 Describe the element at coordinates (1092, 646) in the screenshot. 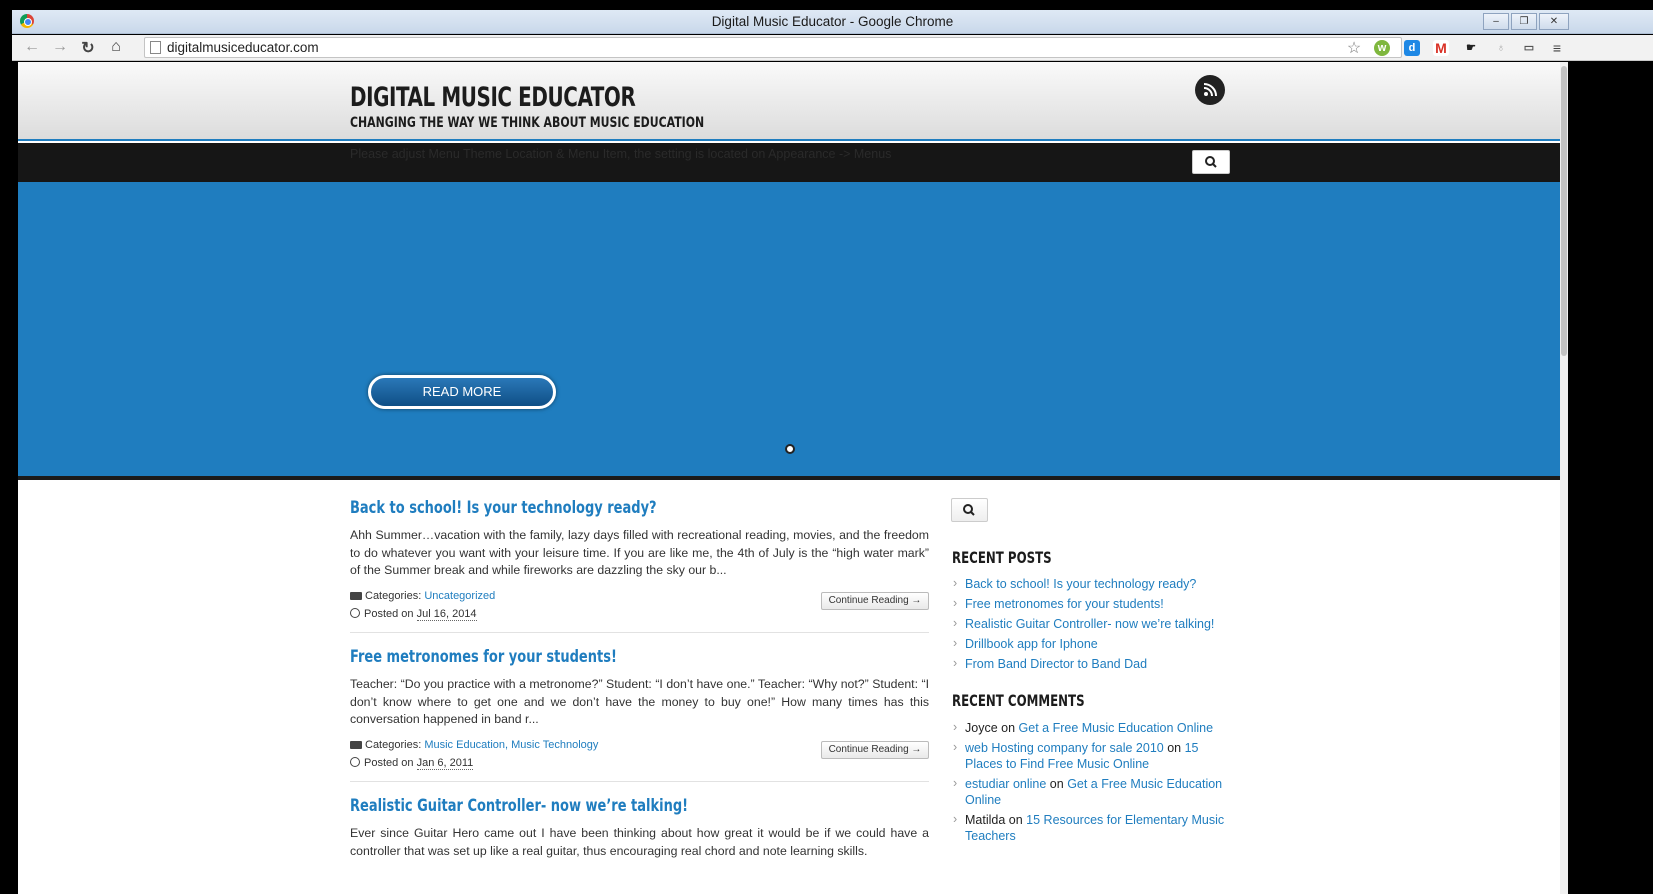

I see `recent-post-link: Drillbook app for Iphone` at that location.